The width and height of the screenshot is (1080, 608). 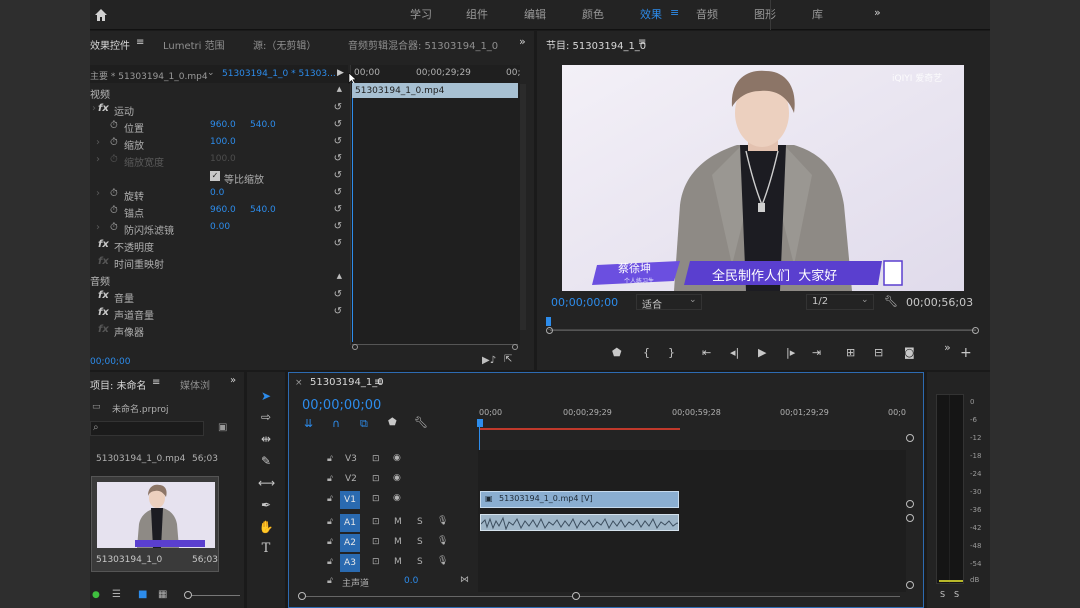 What do you see at coordinates (548, 321) in the screenshot?
I see `program-playhead-icon` at bounding box center [548, 321].